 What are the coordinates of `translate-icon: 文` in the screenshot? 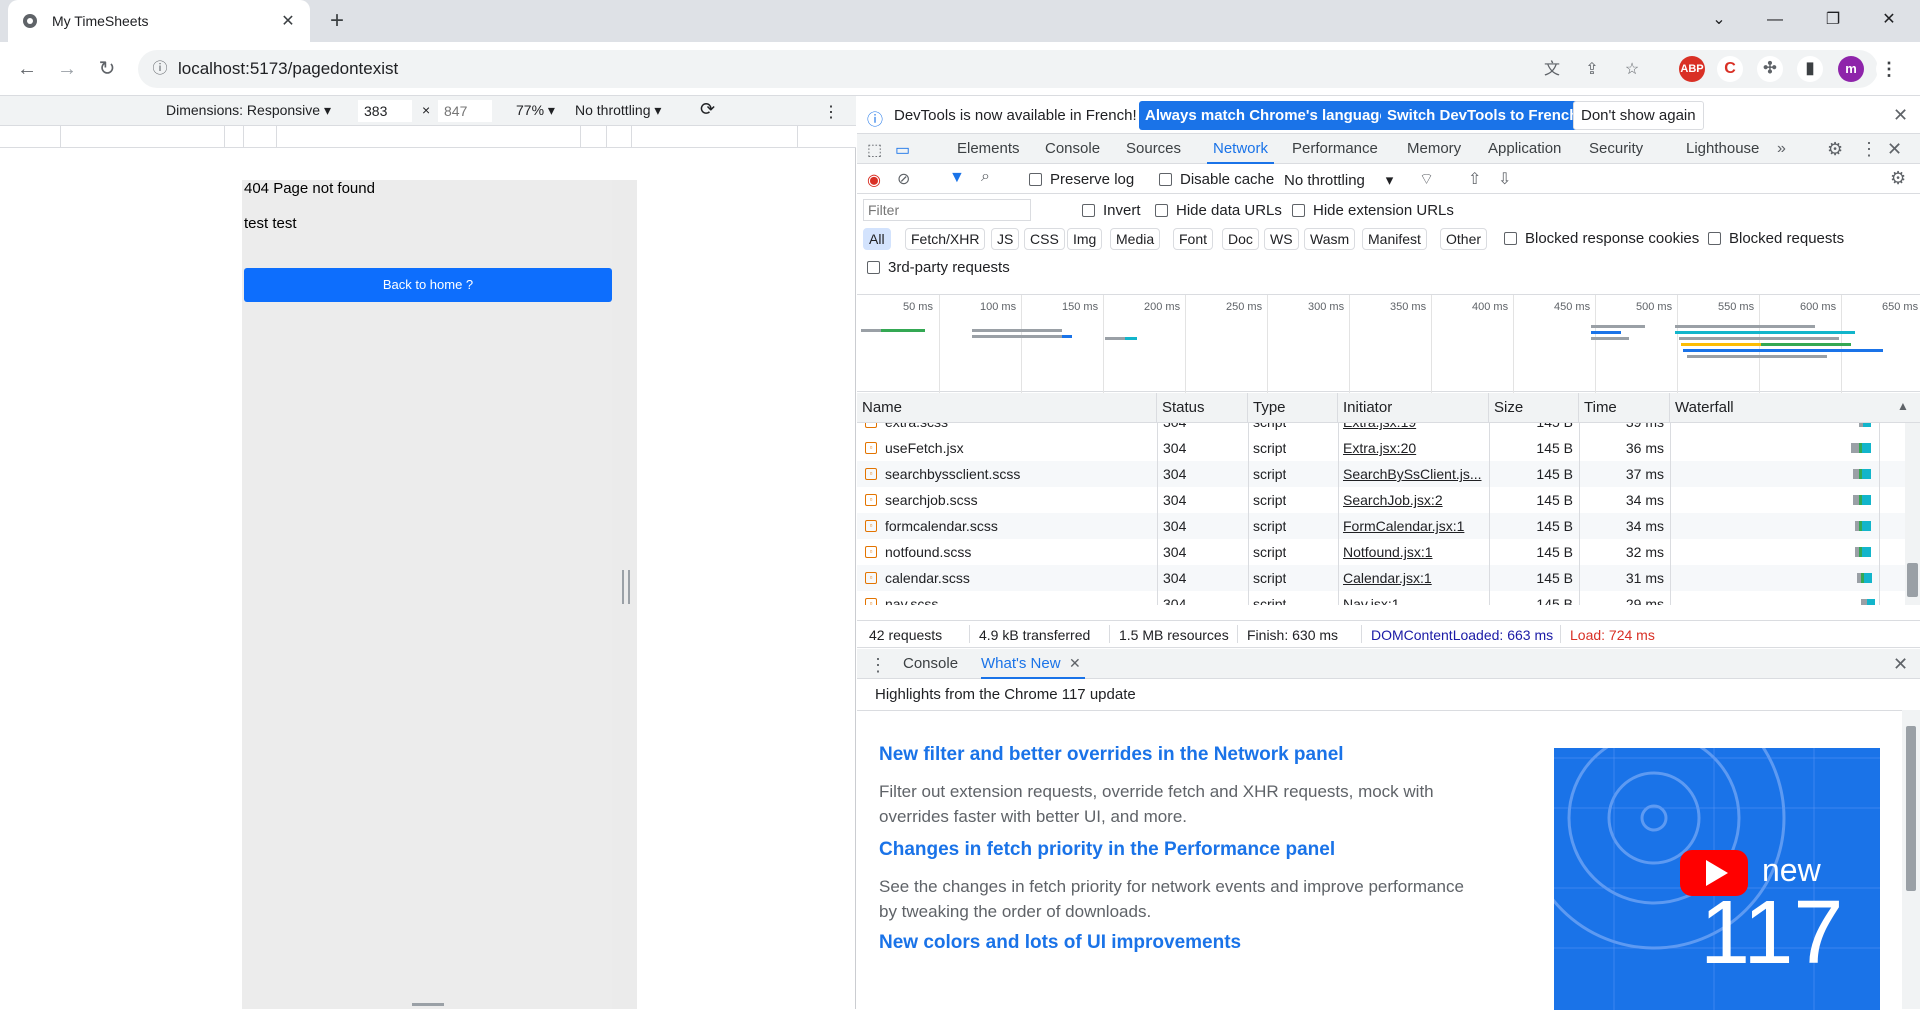 It's located at (1552, 70).